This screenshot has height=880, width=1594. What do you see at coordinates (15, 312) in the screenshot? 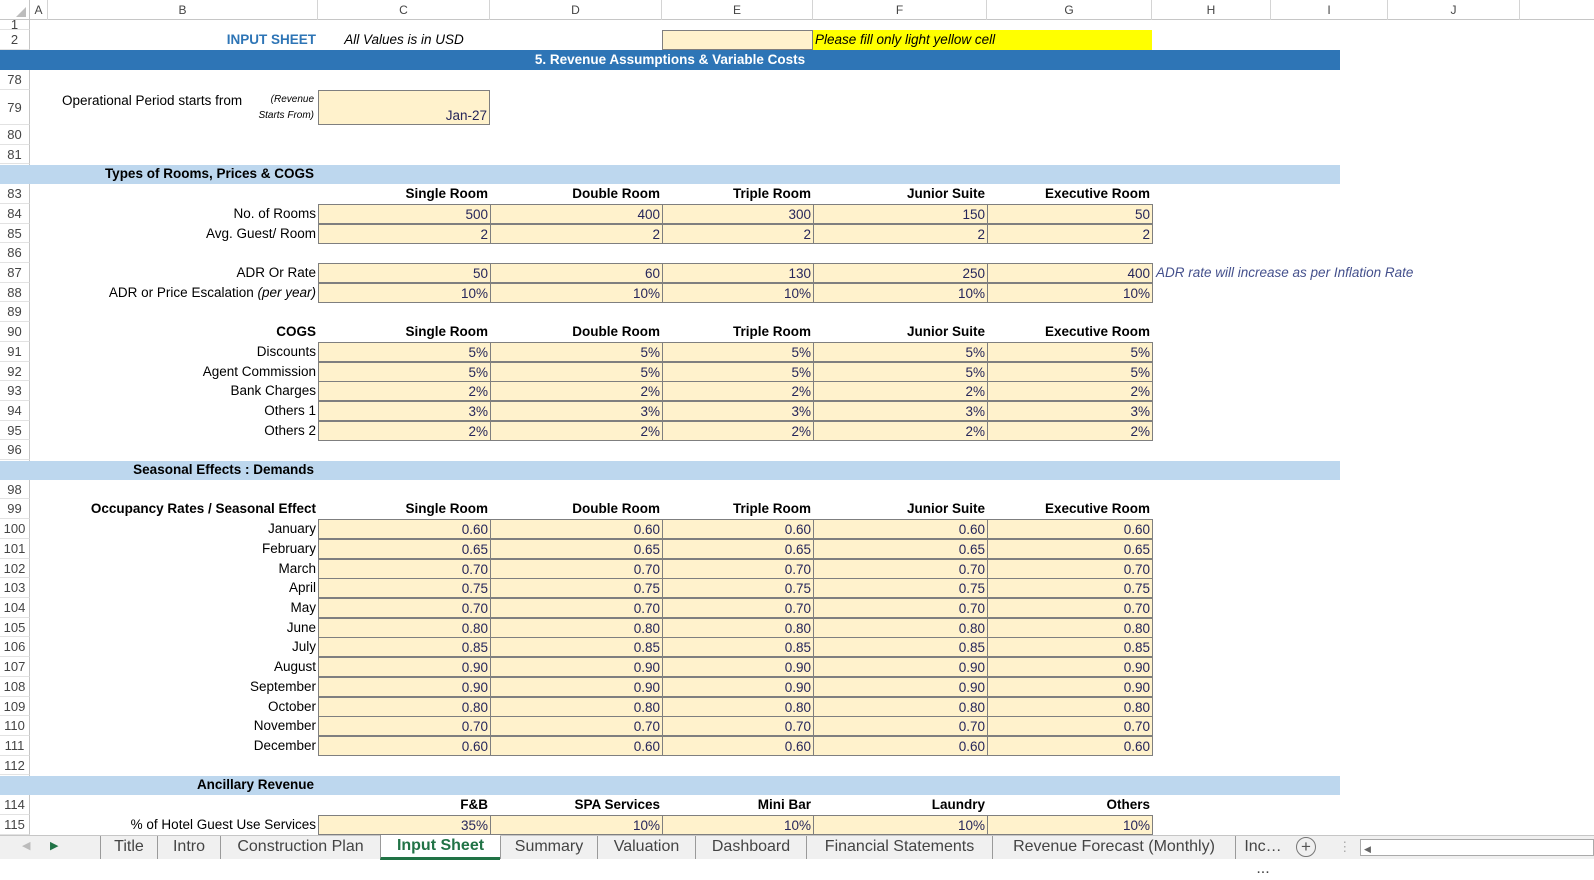
I see `row-header-89: 89` at bounding box center [15, 312].